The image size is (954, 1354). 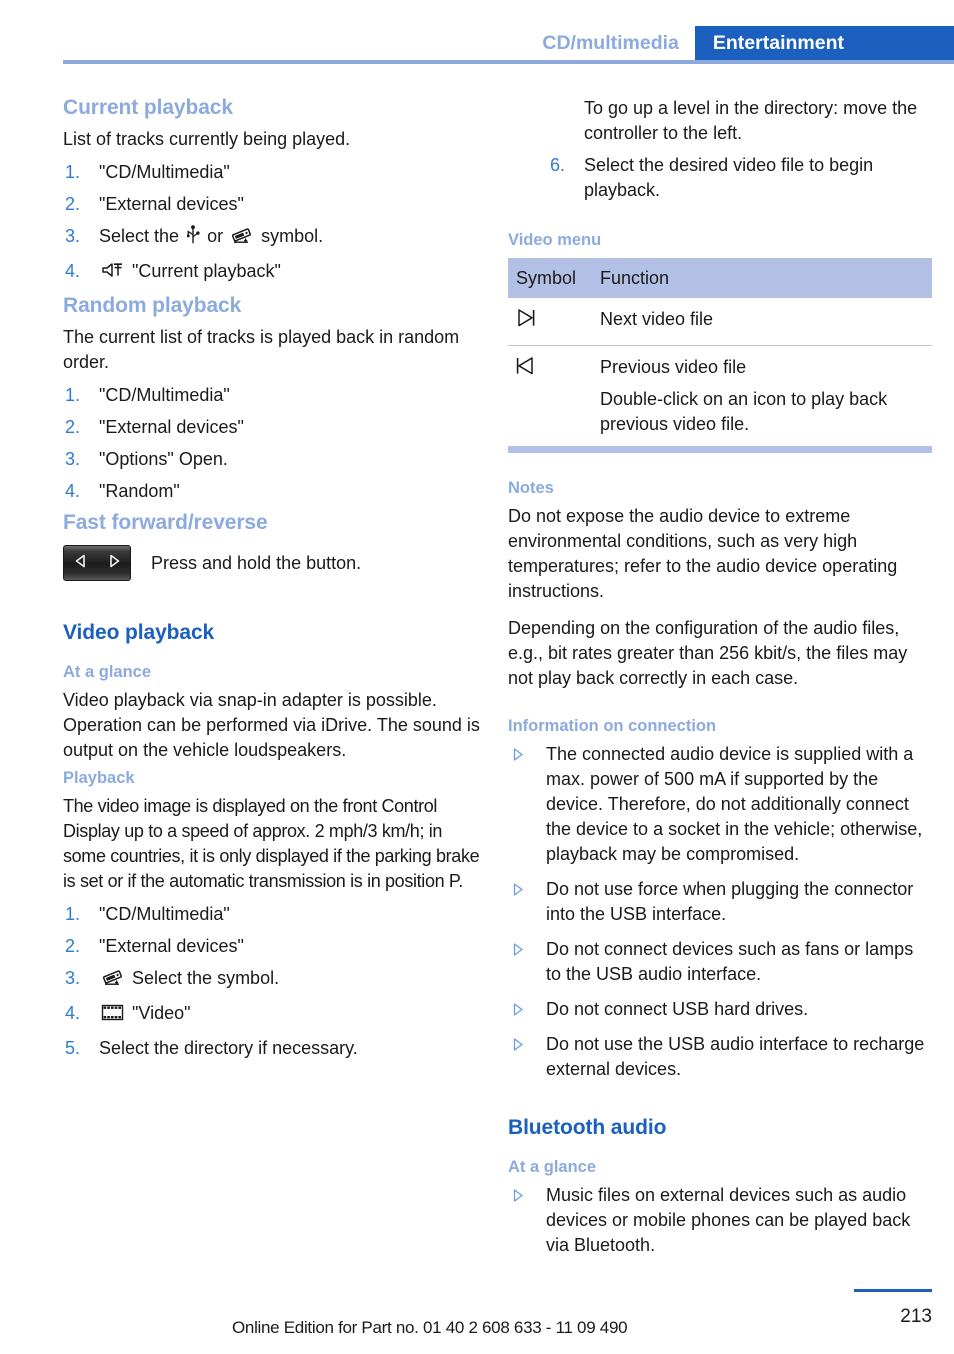 I want to click on heading-bluetooth-at-a-glance: At a glance, so click(x=552, y=1167).